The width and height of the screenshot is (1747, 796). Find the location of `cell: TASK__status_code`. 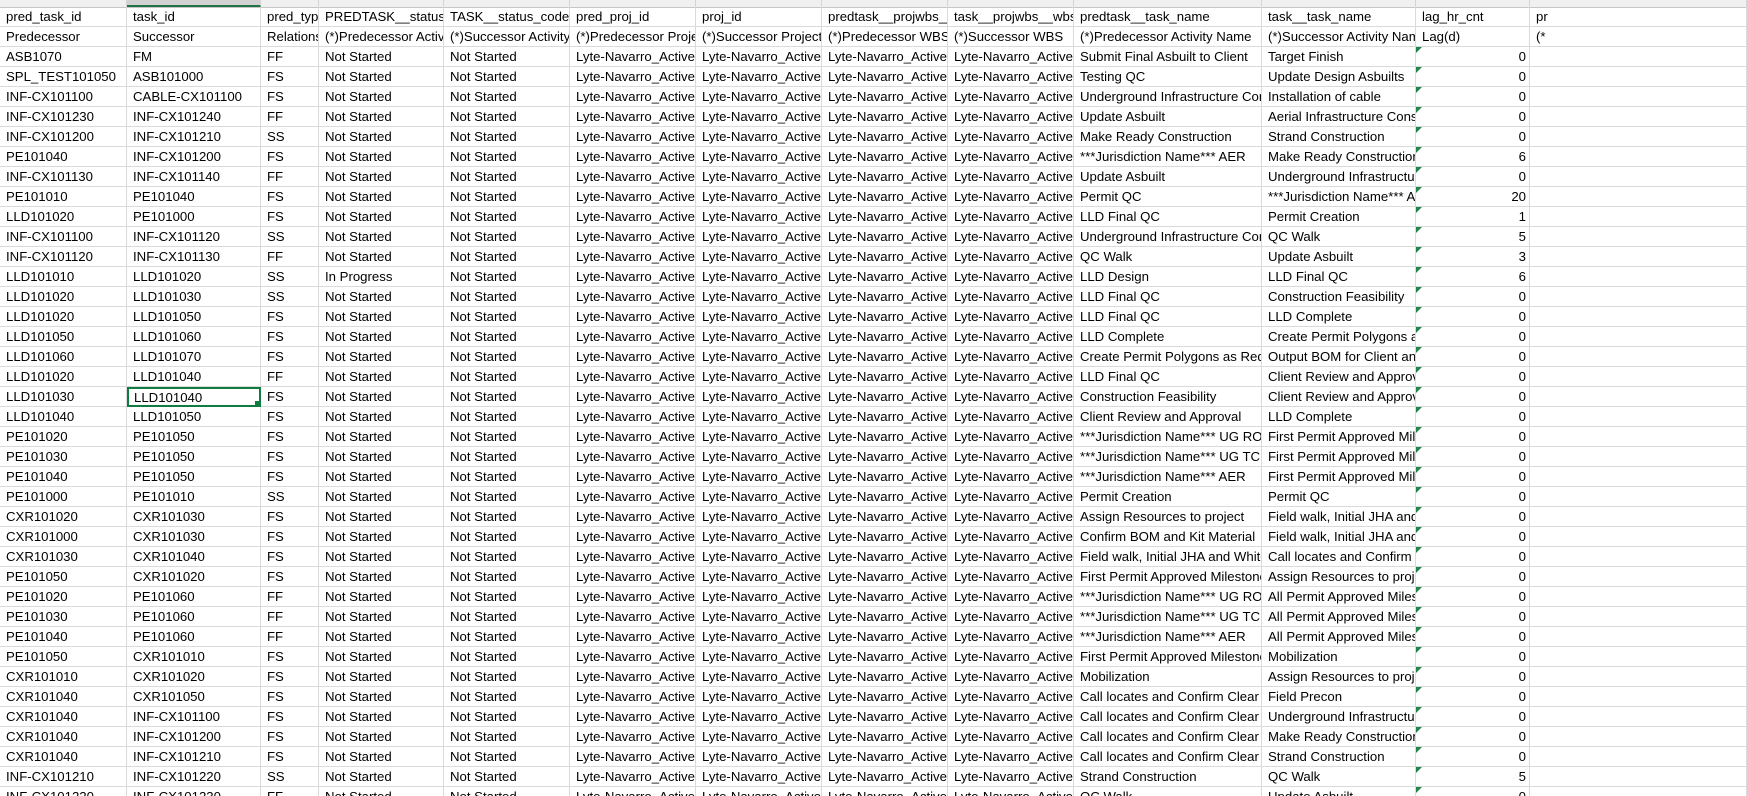

cell: TASK__status_code is located at coordinates (507, 17).